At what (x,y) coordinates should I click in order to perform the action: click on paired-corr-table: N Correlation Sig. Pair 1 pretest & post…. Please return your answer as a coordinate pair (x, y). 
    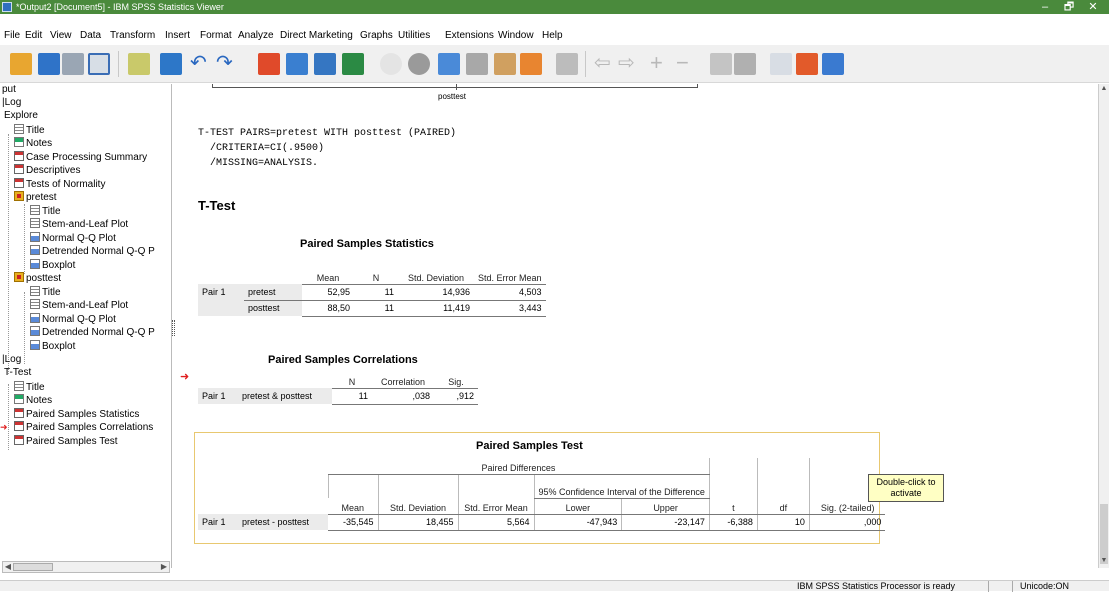
    Looking at the image, I should click on (338, 388).